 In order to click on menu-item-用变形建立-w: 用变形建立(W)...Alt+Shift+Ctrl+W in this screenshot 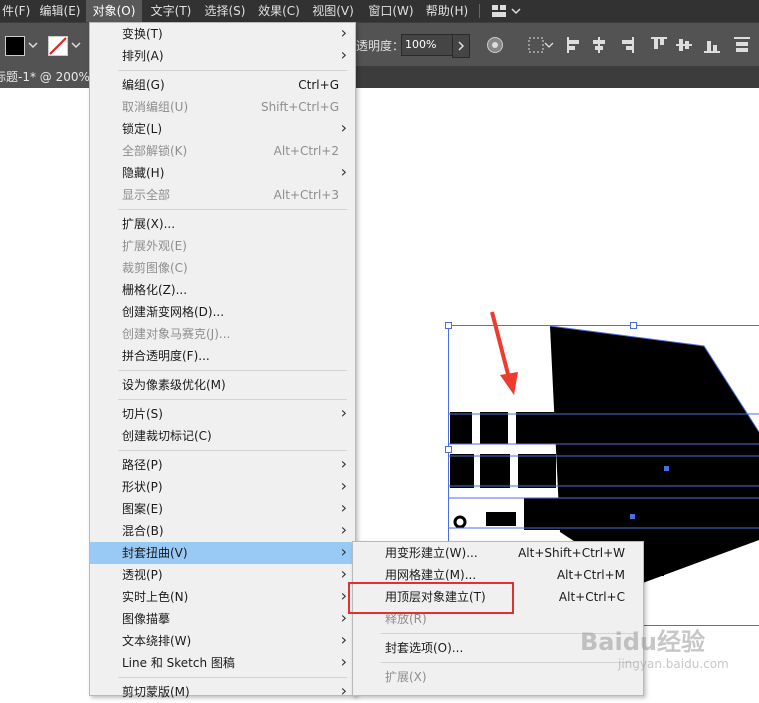, I will do `click(498, 553)`.